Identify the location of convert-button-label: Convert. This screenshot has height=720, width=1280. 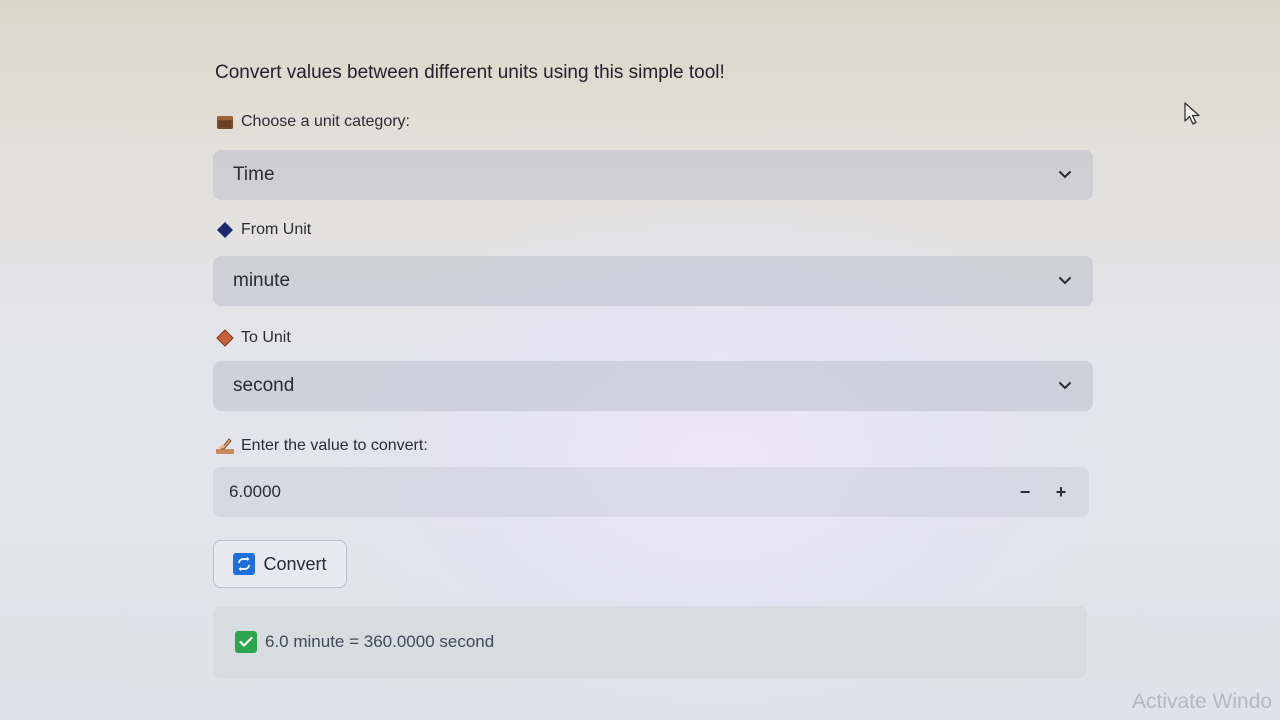
(295, 563).